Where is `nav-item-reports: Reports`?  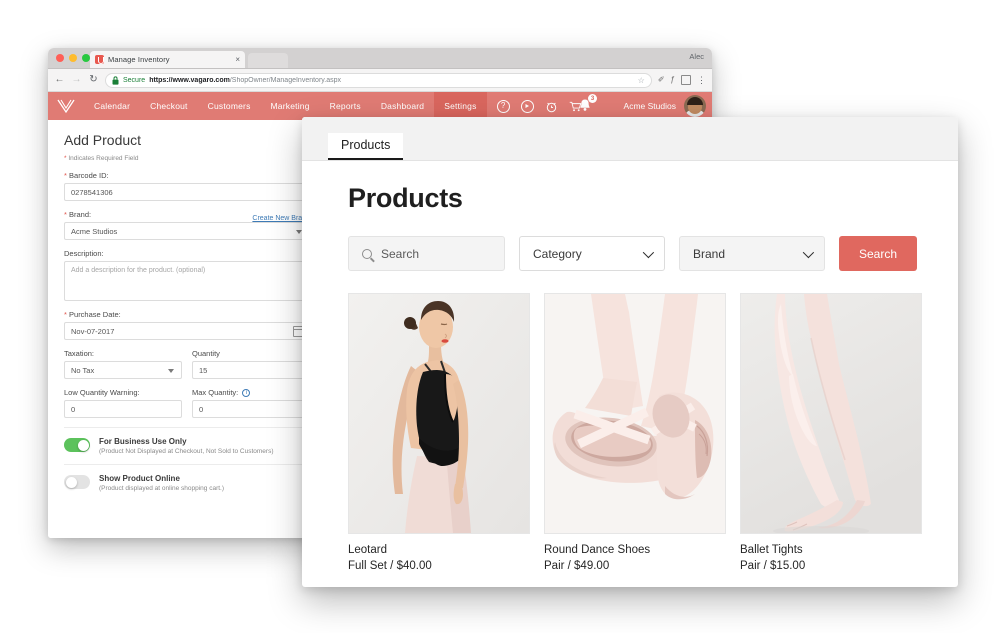
nav-item-reports: Reports is located at coordinates (345, 106).